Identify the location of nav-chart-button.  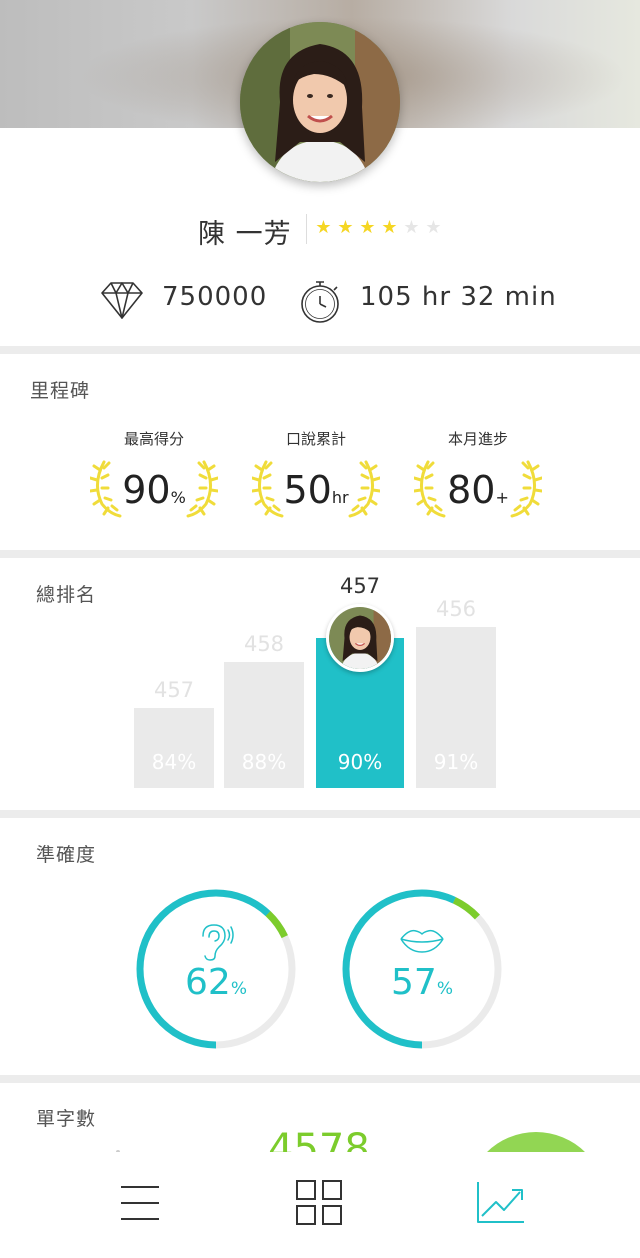
(500, 1205).